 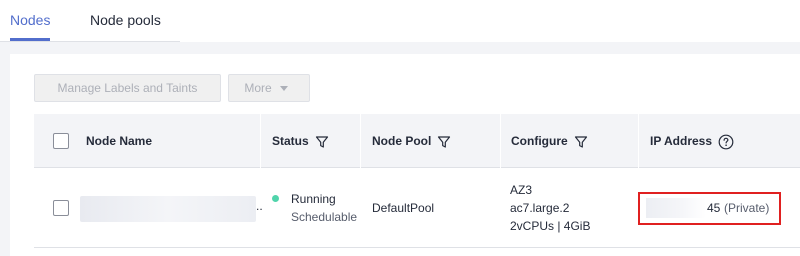 I want to click on manage-labels-button-label: Manage Labels and Taints, so click(x=127, y=88).